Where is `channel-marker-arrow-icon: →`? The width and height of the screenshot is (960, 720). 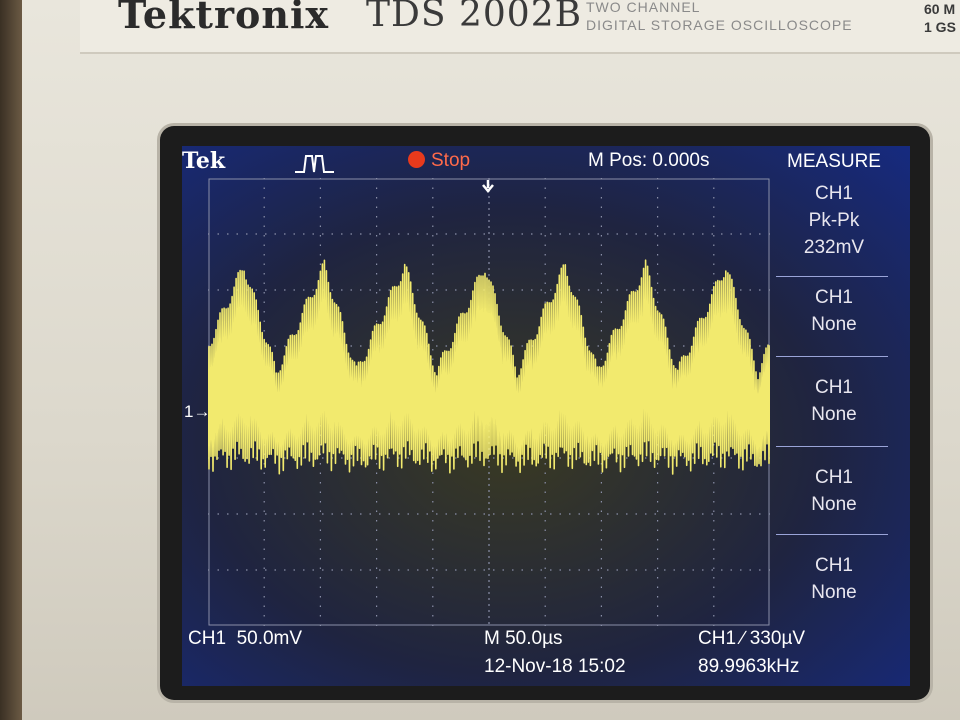 channel-marker-arrow-icon: → is located at coordinates (202, 411).